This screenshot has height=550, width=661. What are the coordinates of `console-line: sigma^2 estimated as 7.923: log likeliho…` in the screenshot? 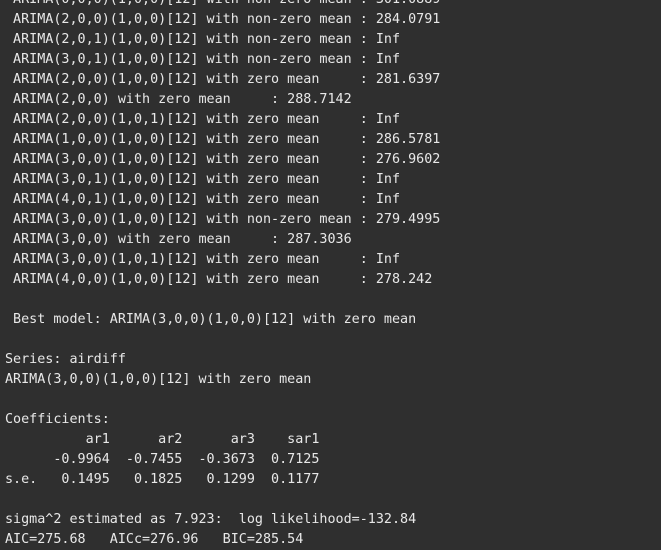 It's located at (211, 519).